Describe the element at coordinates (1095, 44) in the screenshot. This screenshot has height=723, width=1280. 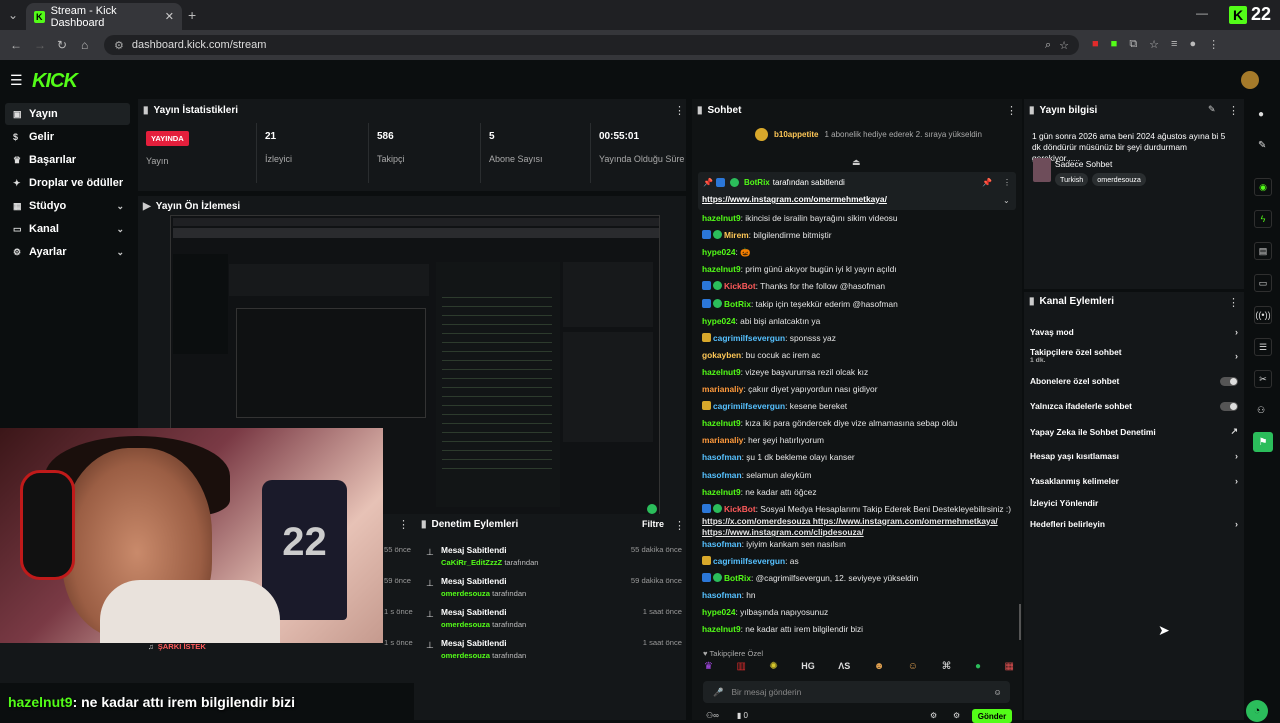
I see `extension-red-icon: ■` at that location.